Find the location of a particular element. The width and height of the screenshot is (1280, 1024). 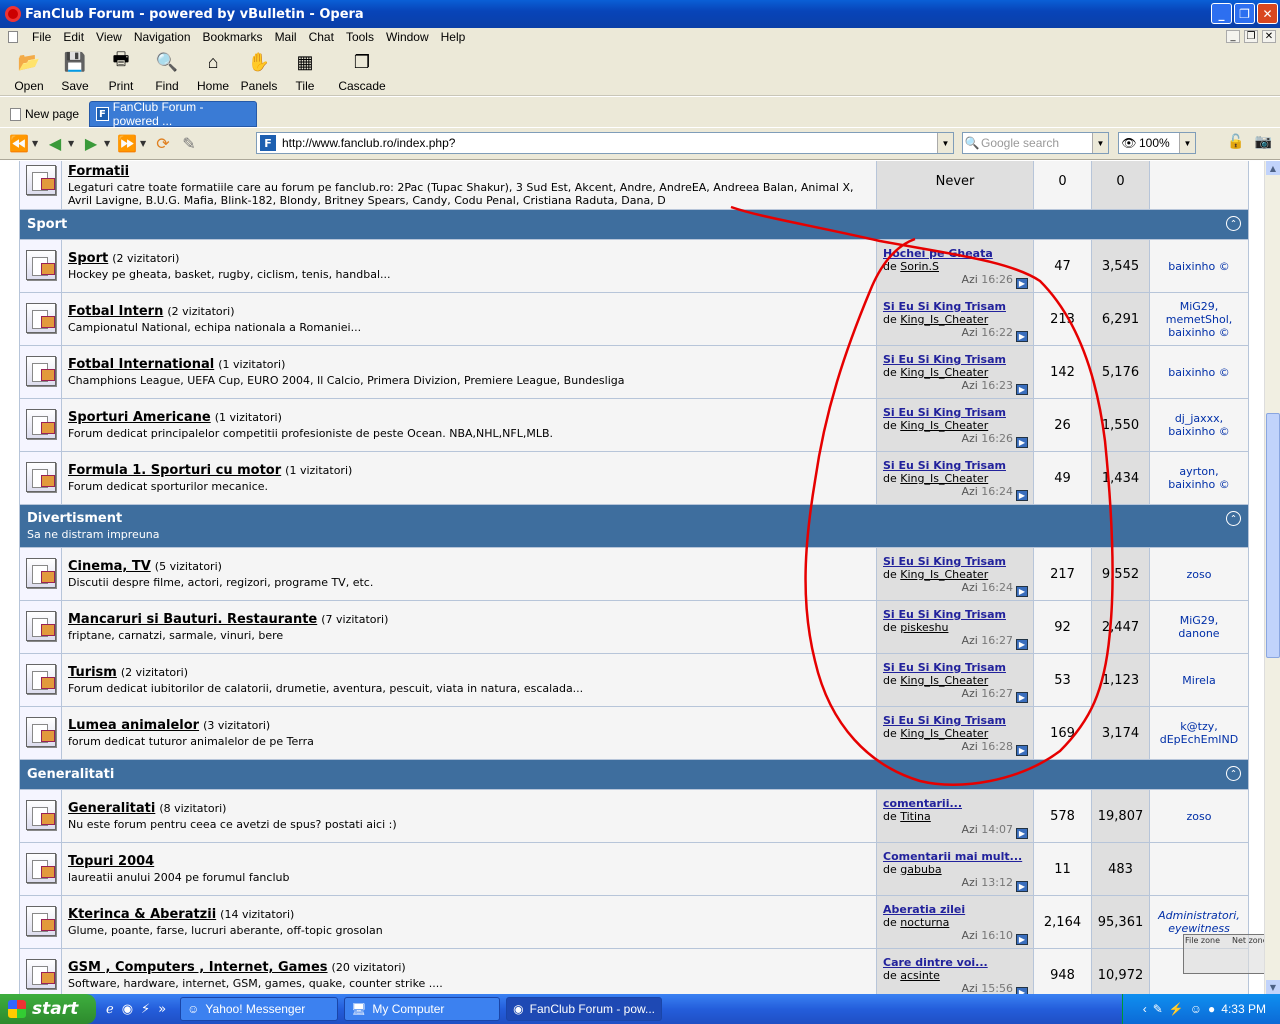

back-icon: ◀ is located at coordinates (55, 144).